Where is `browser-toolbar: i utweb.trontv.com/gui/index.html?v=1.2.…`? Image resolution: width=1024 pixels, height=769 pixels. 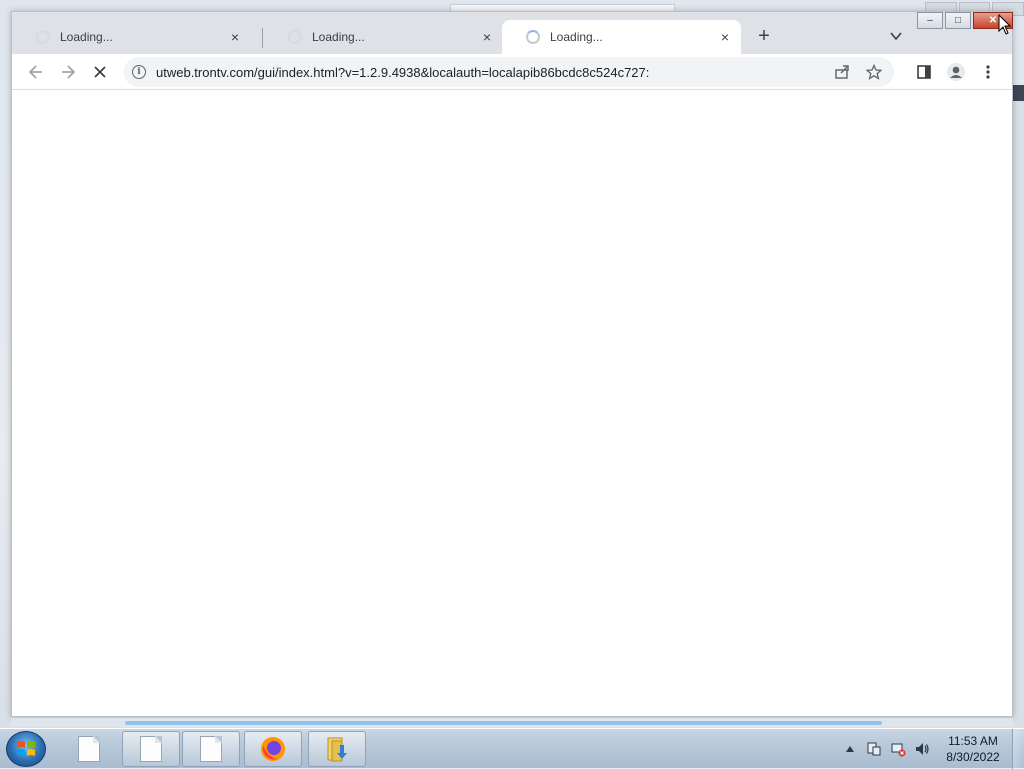
browser-toolbar: i utweb.trontv.com/gui/index.html?v=1.2.… is located at coordinates (512, 72).